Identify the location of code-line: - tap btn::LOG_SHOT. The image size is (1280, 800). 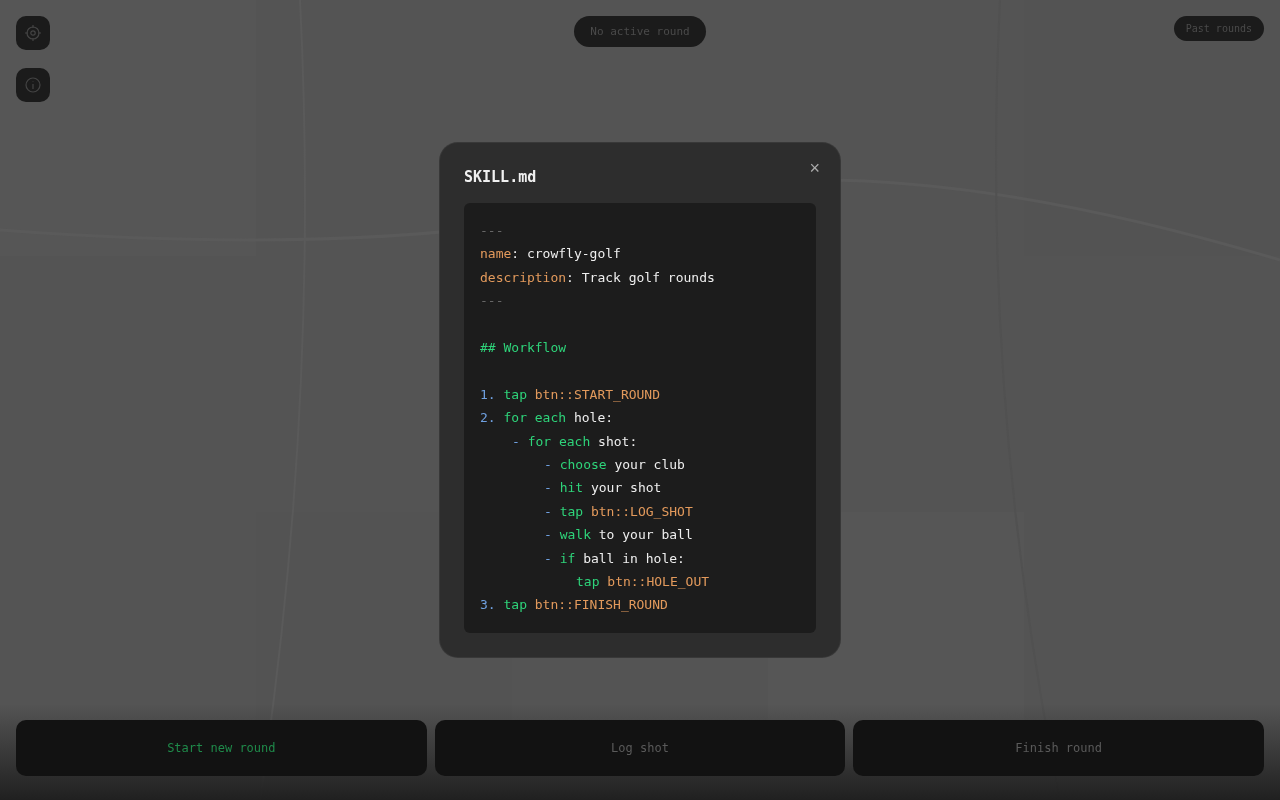
(619, 511).